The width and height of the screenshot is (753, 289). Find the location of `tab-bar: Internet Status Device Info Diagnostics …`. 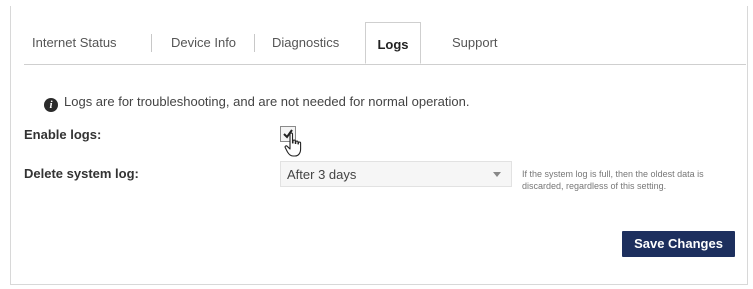

tab-bar: Internet Status Device Info Diagnostics … is located at coordinates (385, 43).